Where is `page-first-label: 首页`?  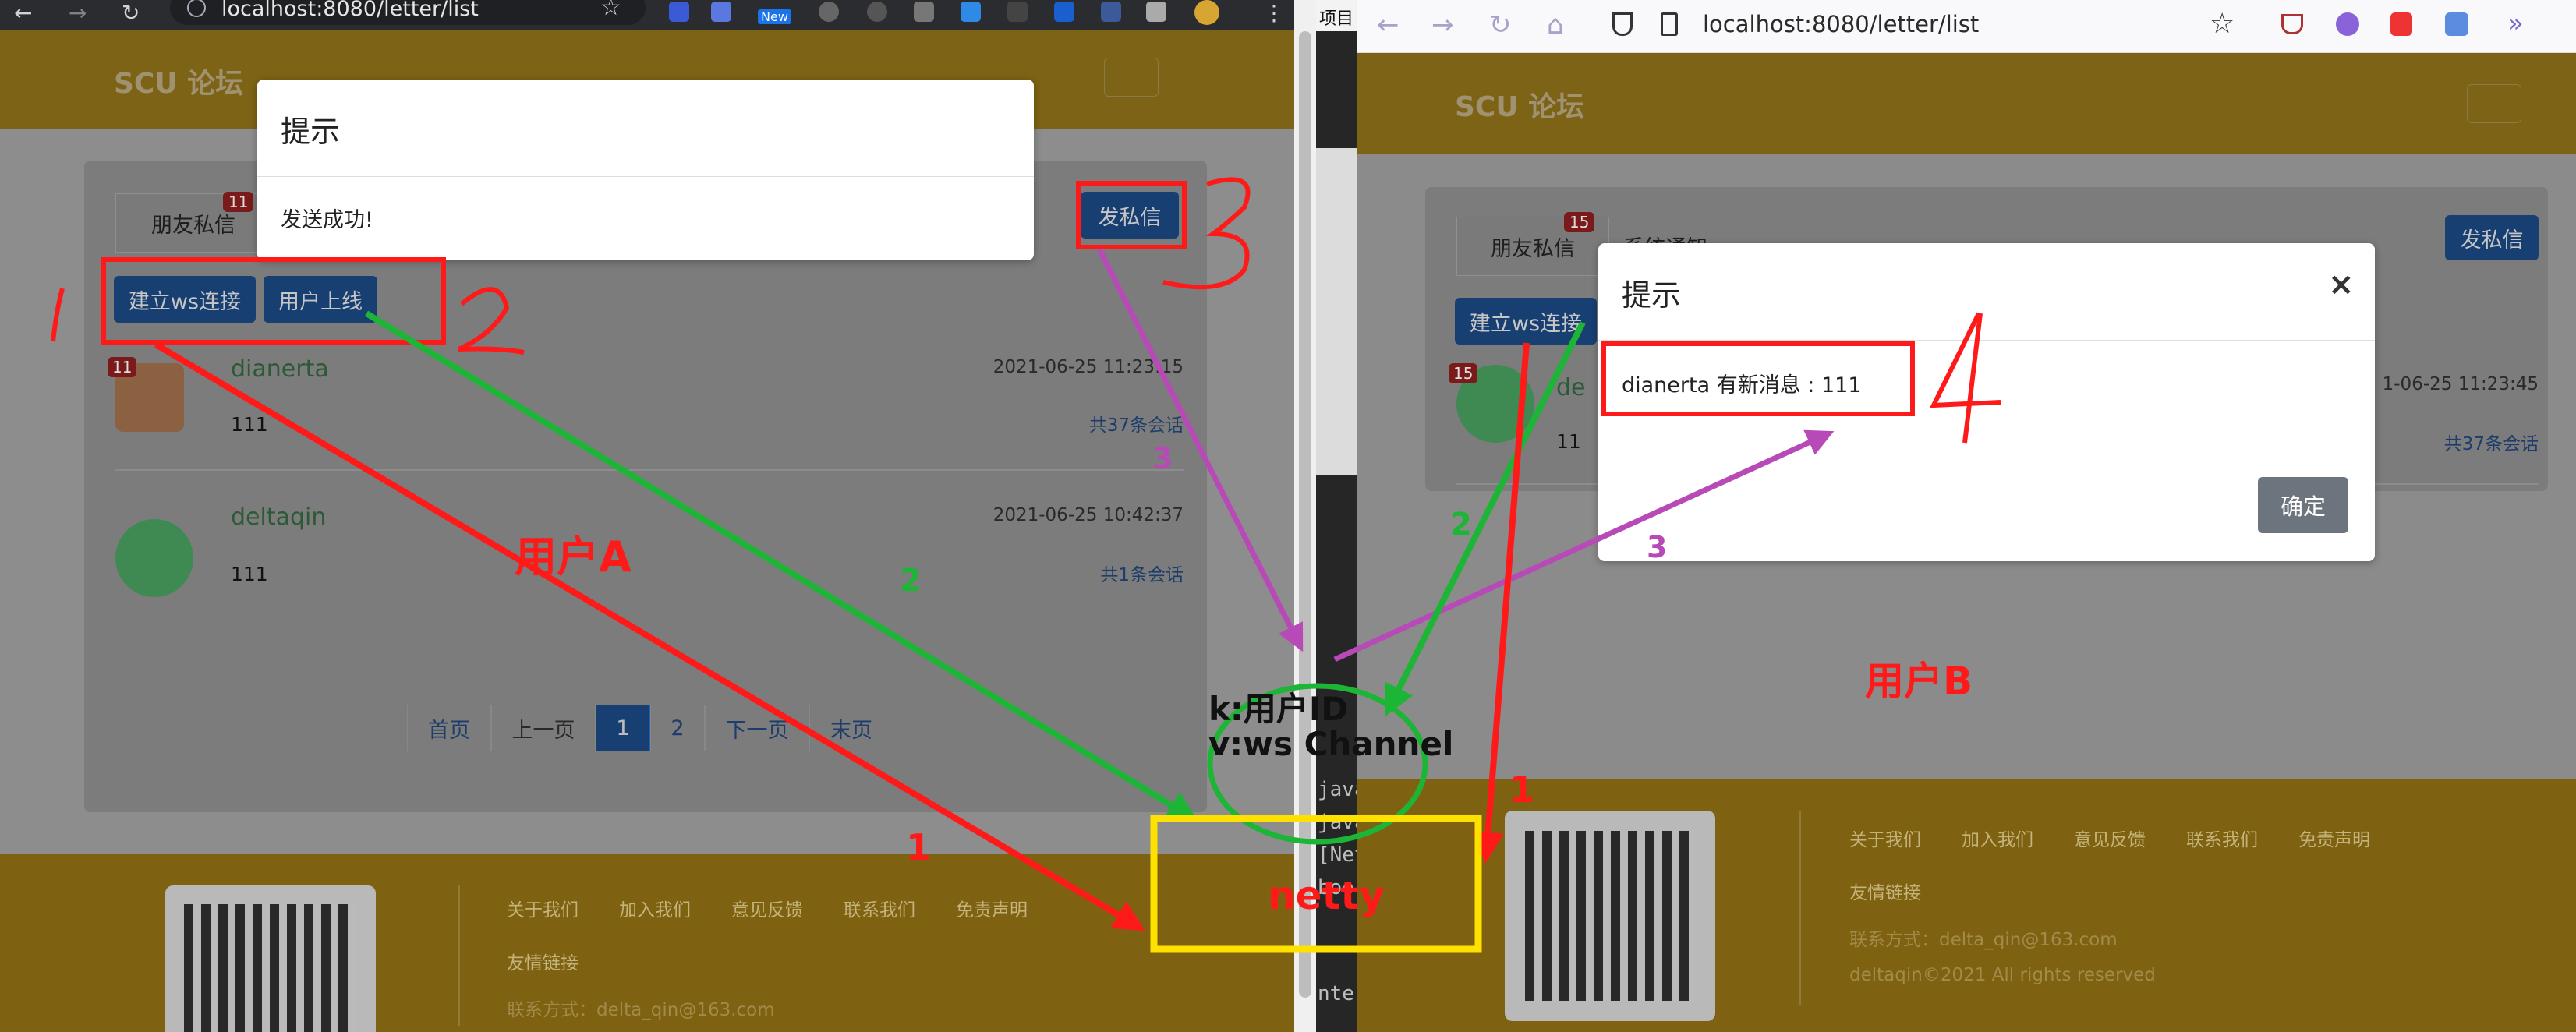
page-first-label: 首页 is located at coordinates (449, 730).